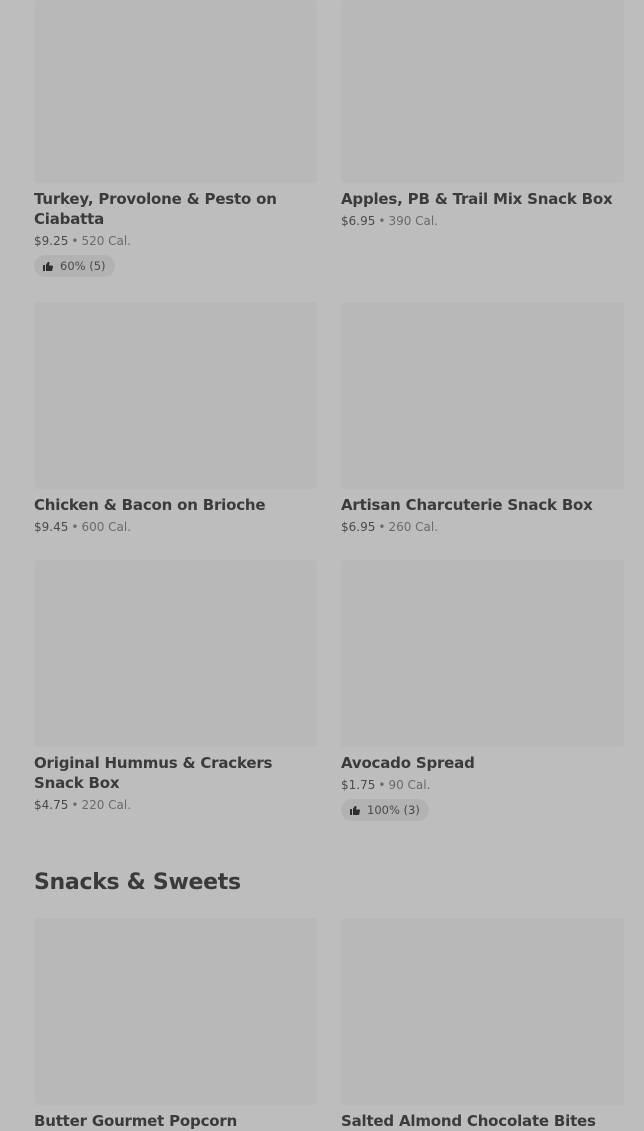 This screenshot has width=644, height=1131. What do you see at coordinates (358, 785) in the screenshot?
I see `item-price: $1.75` at bounding box center [358, 785].